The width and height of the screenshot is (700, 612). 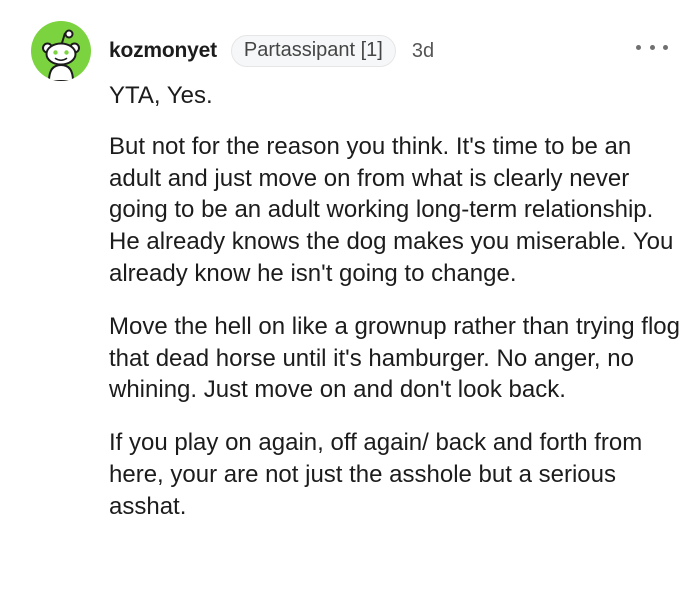 What do you see at coordinates (423, 51) in the screenshot?
I see `comment-age: 3d` at bounding box center [423, 51].